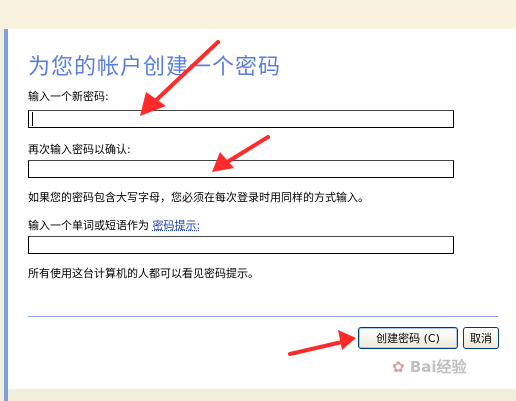 Image resolution: width=516 pixels, height=401 pixels. What do you see at coordinates (322, 343) in the screenshot?
I see `red-arrow-icon` at bounding box center [322, 343].